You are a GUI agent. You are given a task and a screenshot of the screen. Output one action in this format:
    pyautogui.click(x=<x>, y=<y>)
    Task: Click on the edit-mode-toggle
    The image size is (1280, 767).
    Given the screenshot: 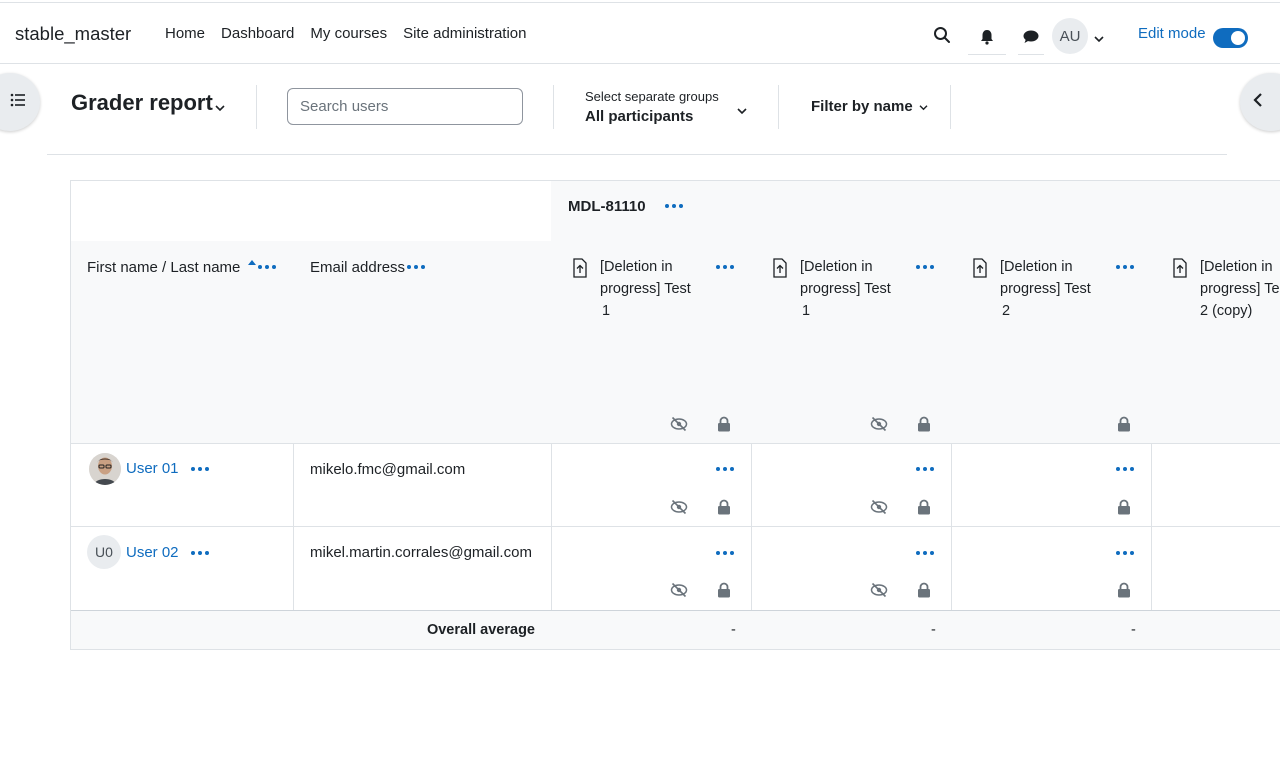 What is the action you would take?
    pyautogui.click(x=1230, y=38)
    